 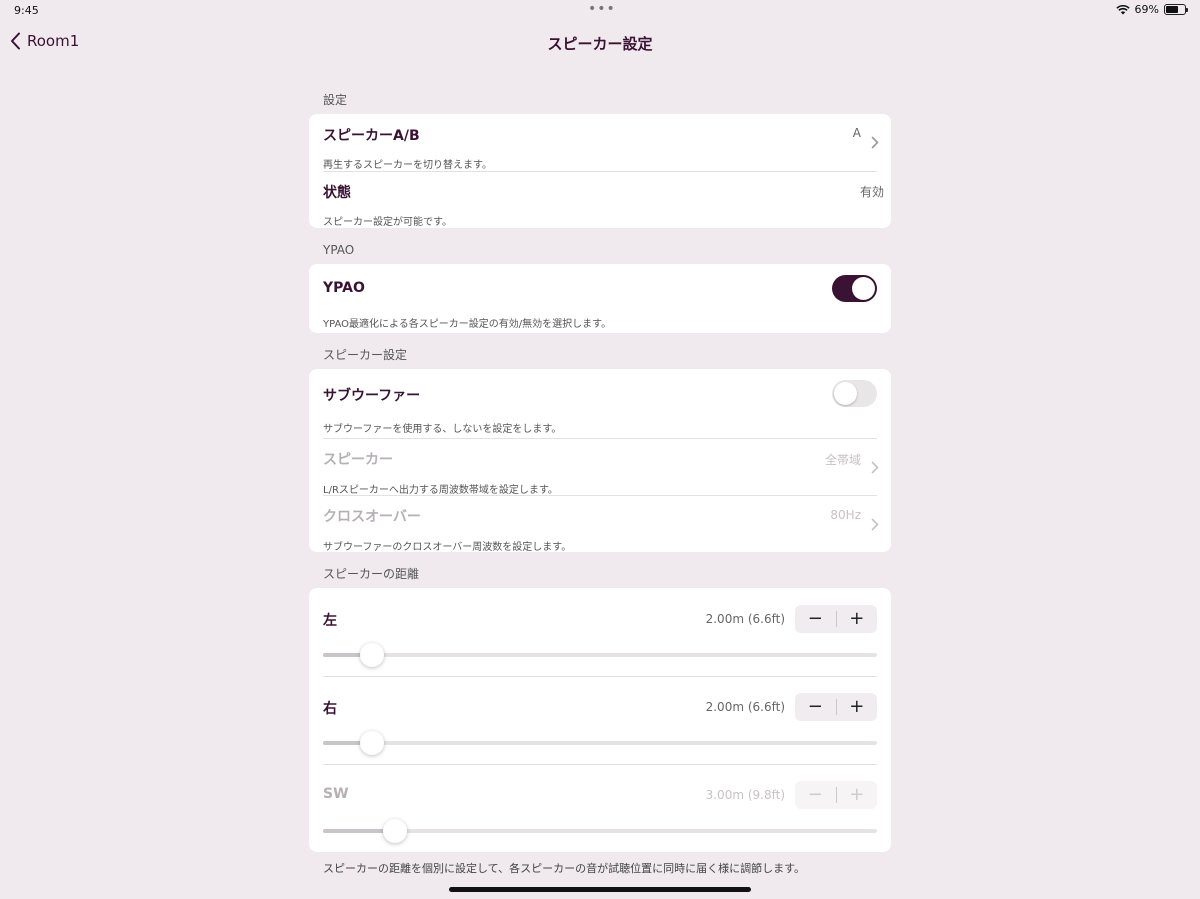 I want to click on subwoofer-toggle, so click(x=854, y=393).